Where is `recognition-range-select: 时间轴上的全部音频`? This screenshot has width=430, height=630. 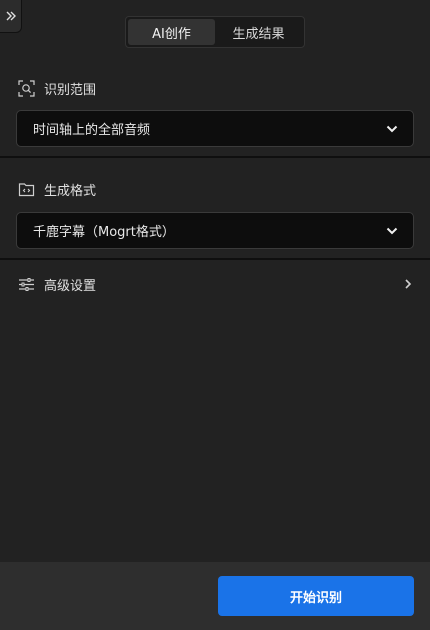 recognition-range-select: 时间轴上的全部音频 is located at coordinates (215, 128).